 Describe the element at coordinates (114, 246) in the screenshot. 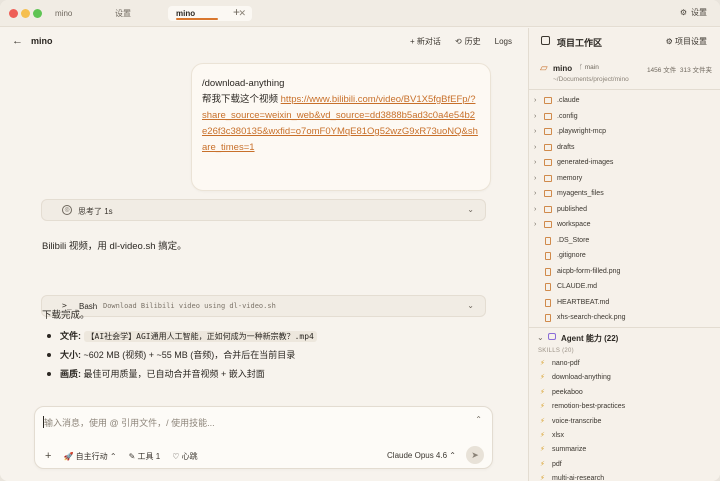

I see `assistant-reply: Bilibili 视频，用 dl-video.sh 搞定。` at that location.